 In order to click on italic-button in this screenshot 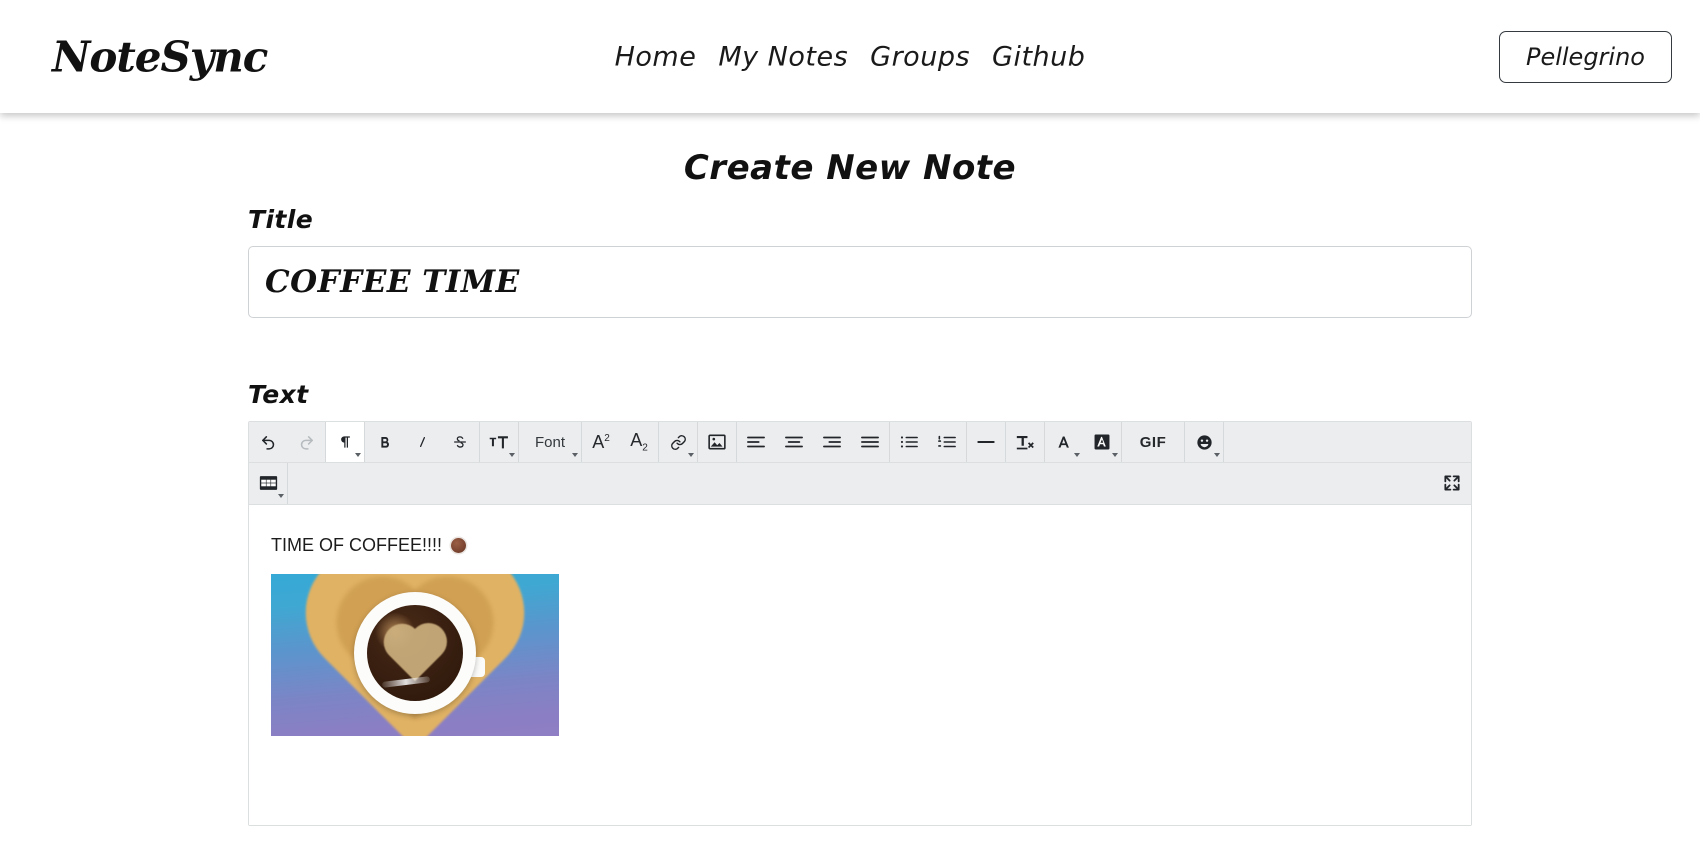, I will do `click(422, 442)`.